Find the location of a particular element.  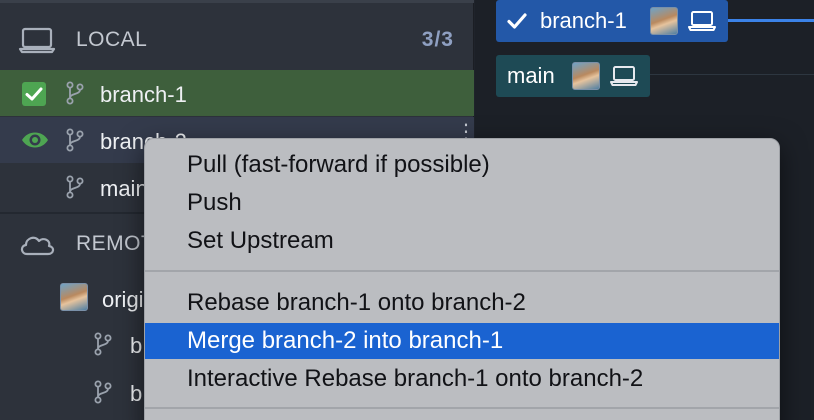

branch-tag-branch-1: branch-1 is located at coordinates (612, 21).